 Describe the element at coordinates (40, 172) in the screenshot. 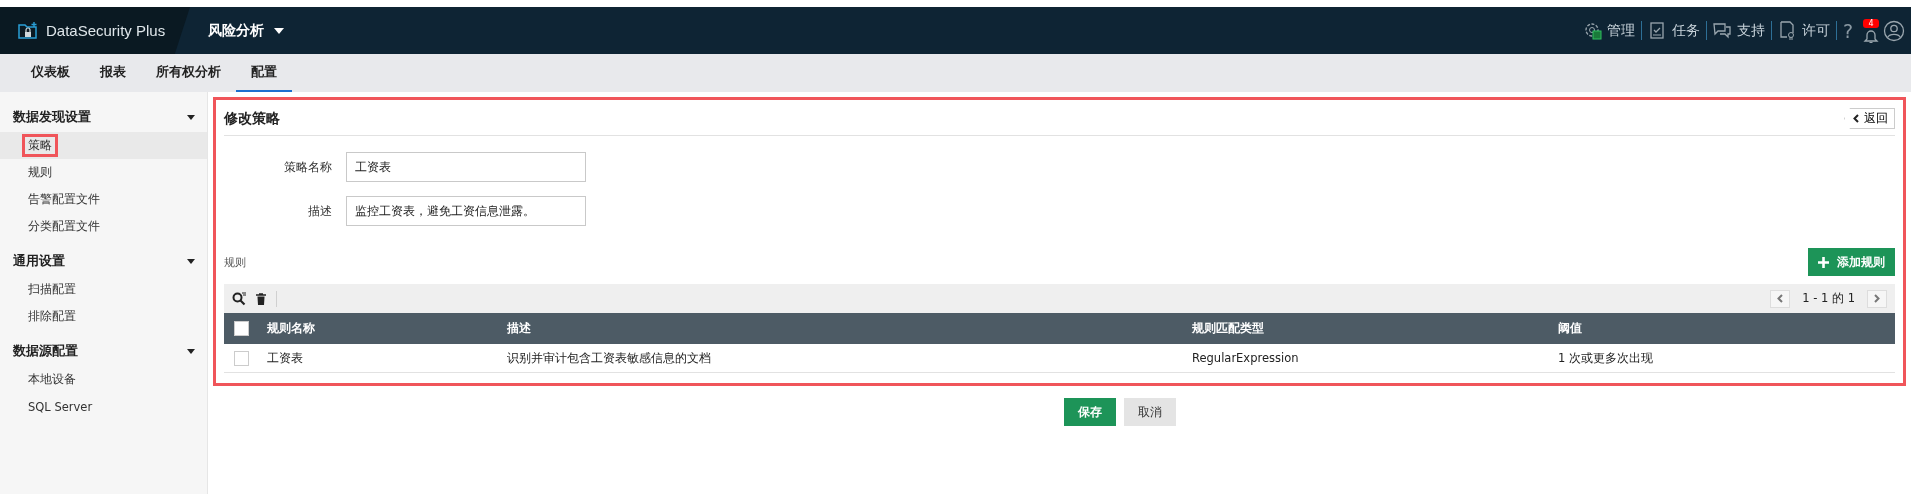

I see `sidebar-item: 规则` at that location.